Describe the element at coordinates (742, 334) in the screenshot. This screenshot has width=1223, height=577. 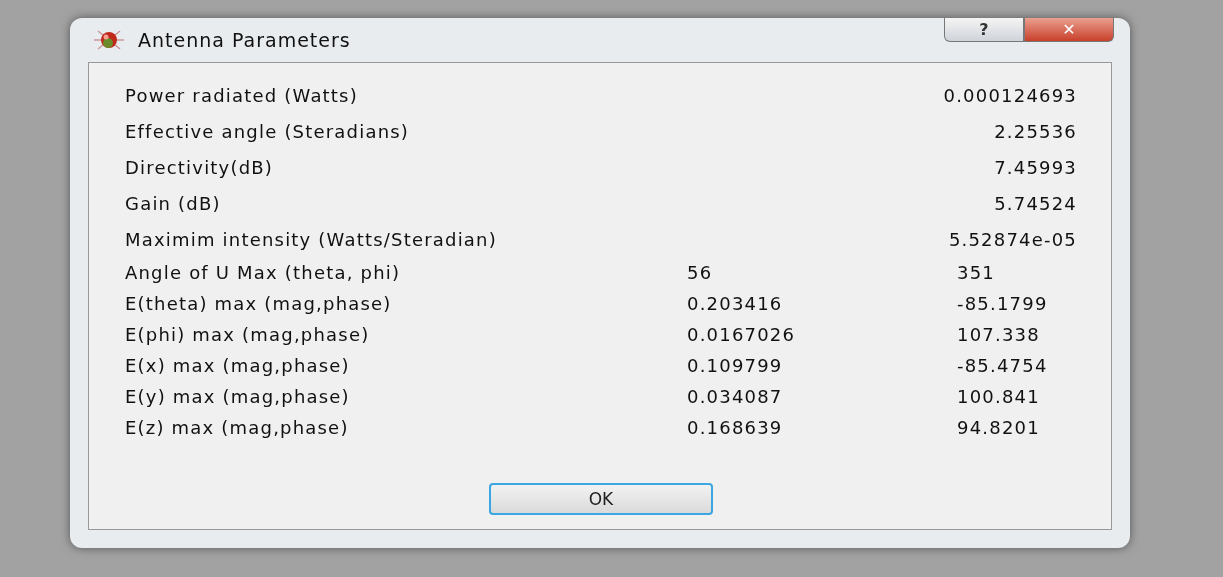
I see `parameter-value: 0.0167026` at that location.